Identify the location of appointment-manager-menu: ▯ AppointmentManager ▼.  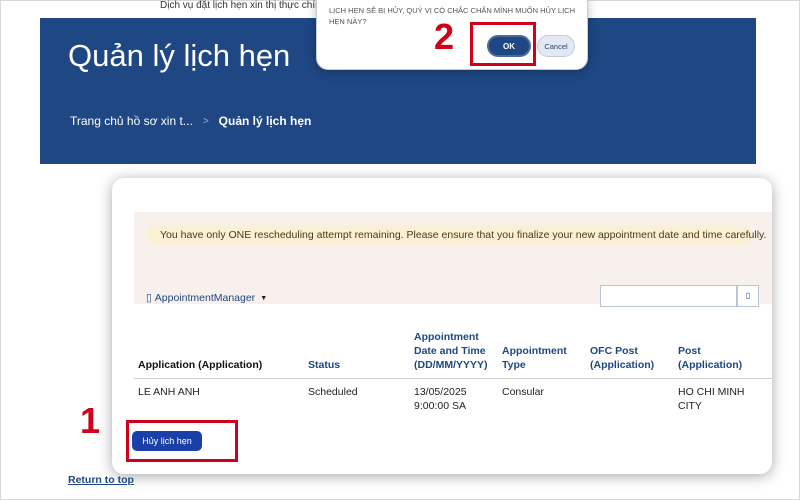
(206, 298).